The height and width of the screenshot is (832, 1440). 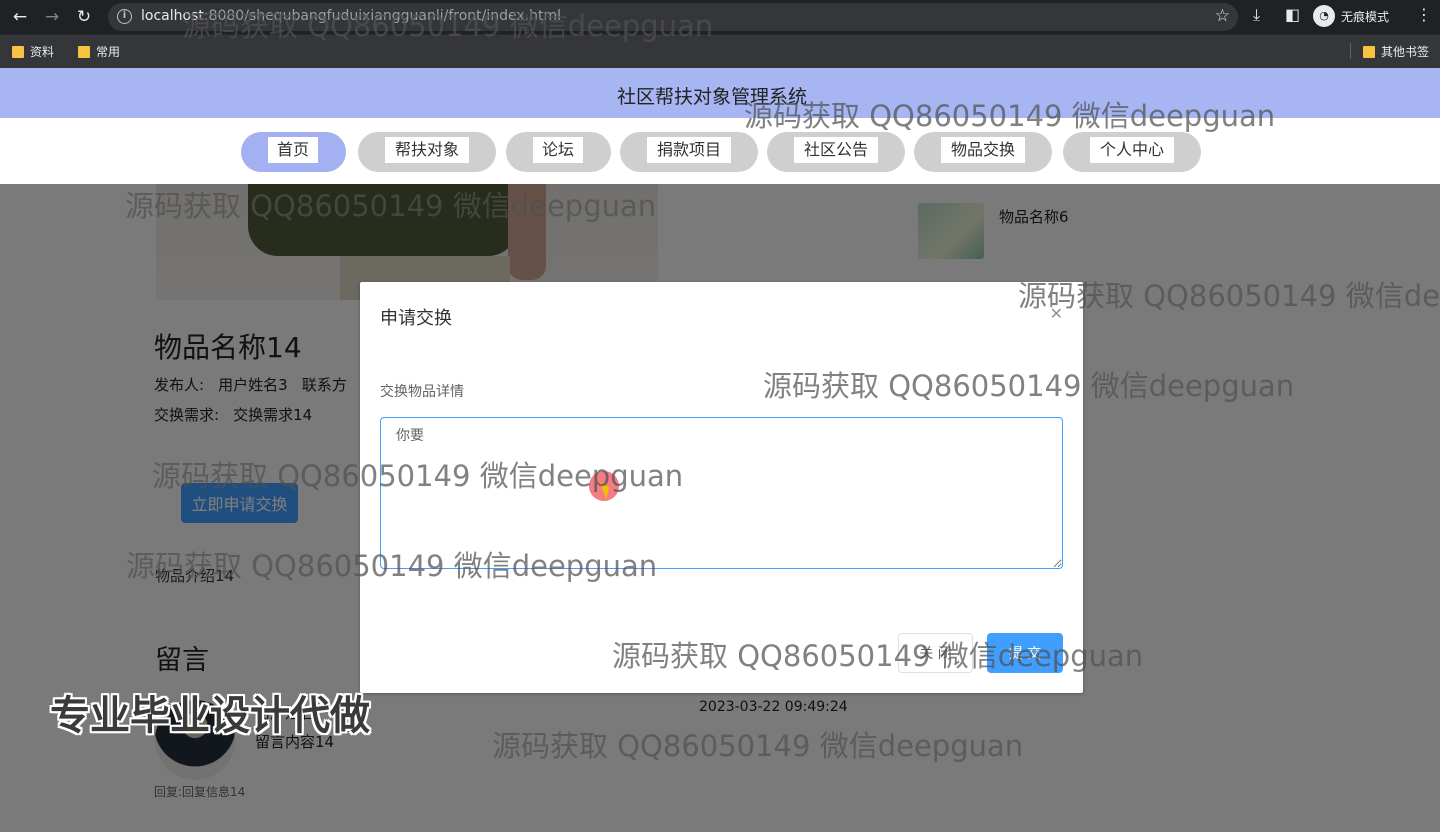 What do you see at coordinates (1025, 653) in the screenshot?
I see `submit-button: 提 交` at bounding box center [1025, 653].